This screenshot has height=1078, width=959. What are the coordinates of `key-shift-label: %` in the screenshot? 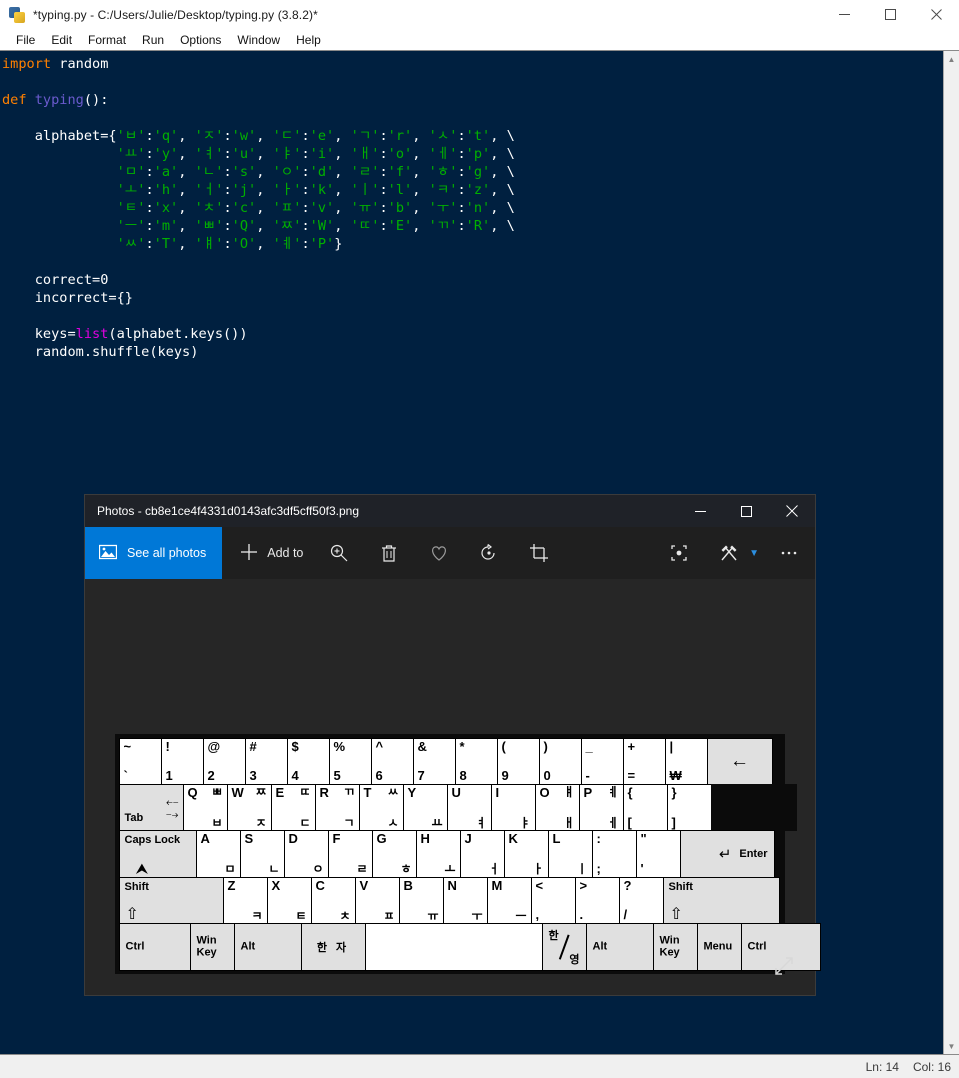 It's located at (339, 746).